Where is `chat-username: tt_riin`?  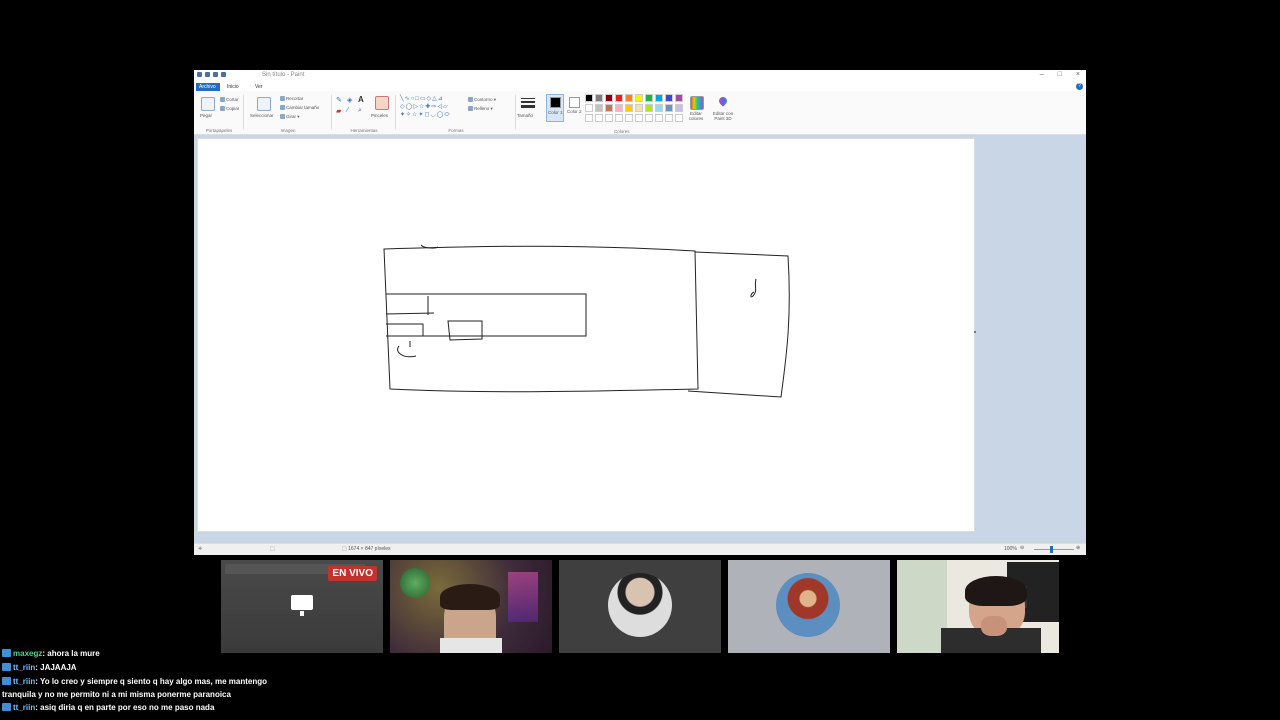
chat-username: tt_riin is located at coordinates (24, 681).